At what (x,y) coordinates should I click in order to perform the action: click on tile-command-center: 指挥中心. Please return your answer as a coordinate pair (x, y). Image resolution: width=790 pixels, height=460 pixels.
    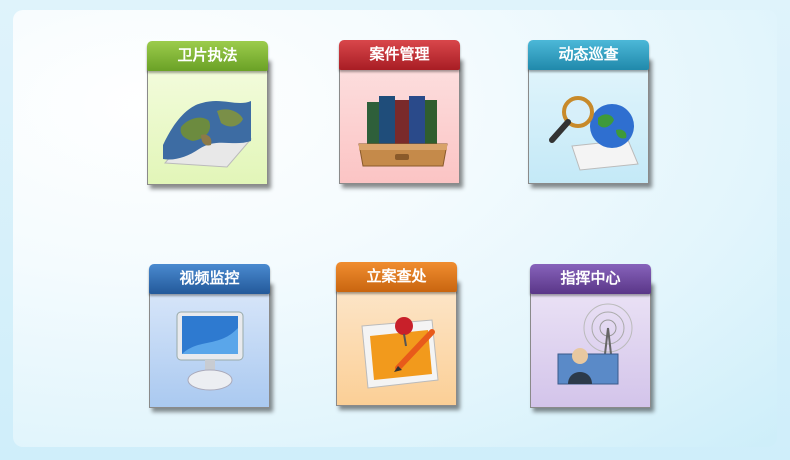
    Looking at the image, I should click on (590, 336).